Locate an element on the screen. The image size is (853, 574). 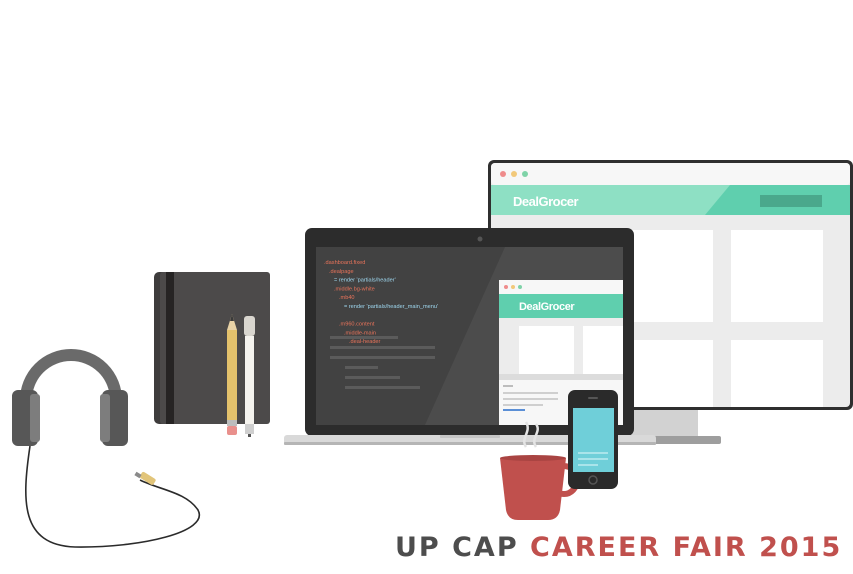
monitor-brand-logo: DealGrocer is located at coordinates (546, 201).